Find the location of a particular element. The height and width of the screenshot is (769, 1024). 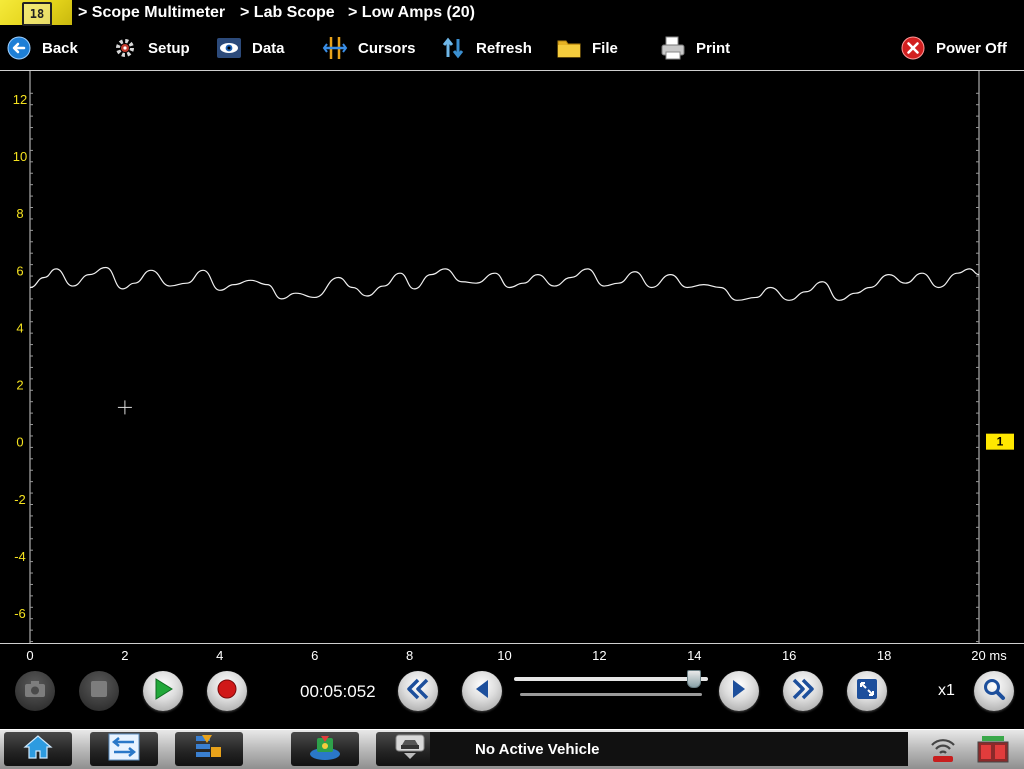

step-back-button is located at coordinates (482, 691).